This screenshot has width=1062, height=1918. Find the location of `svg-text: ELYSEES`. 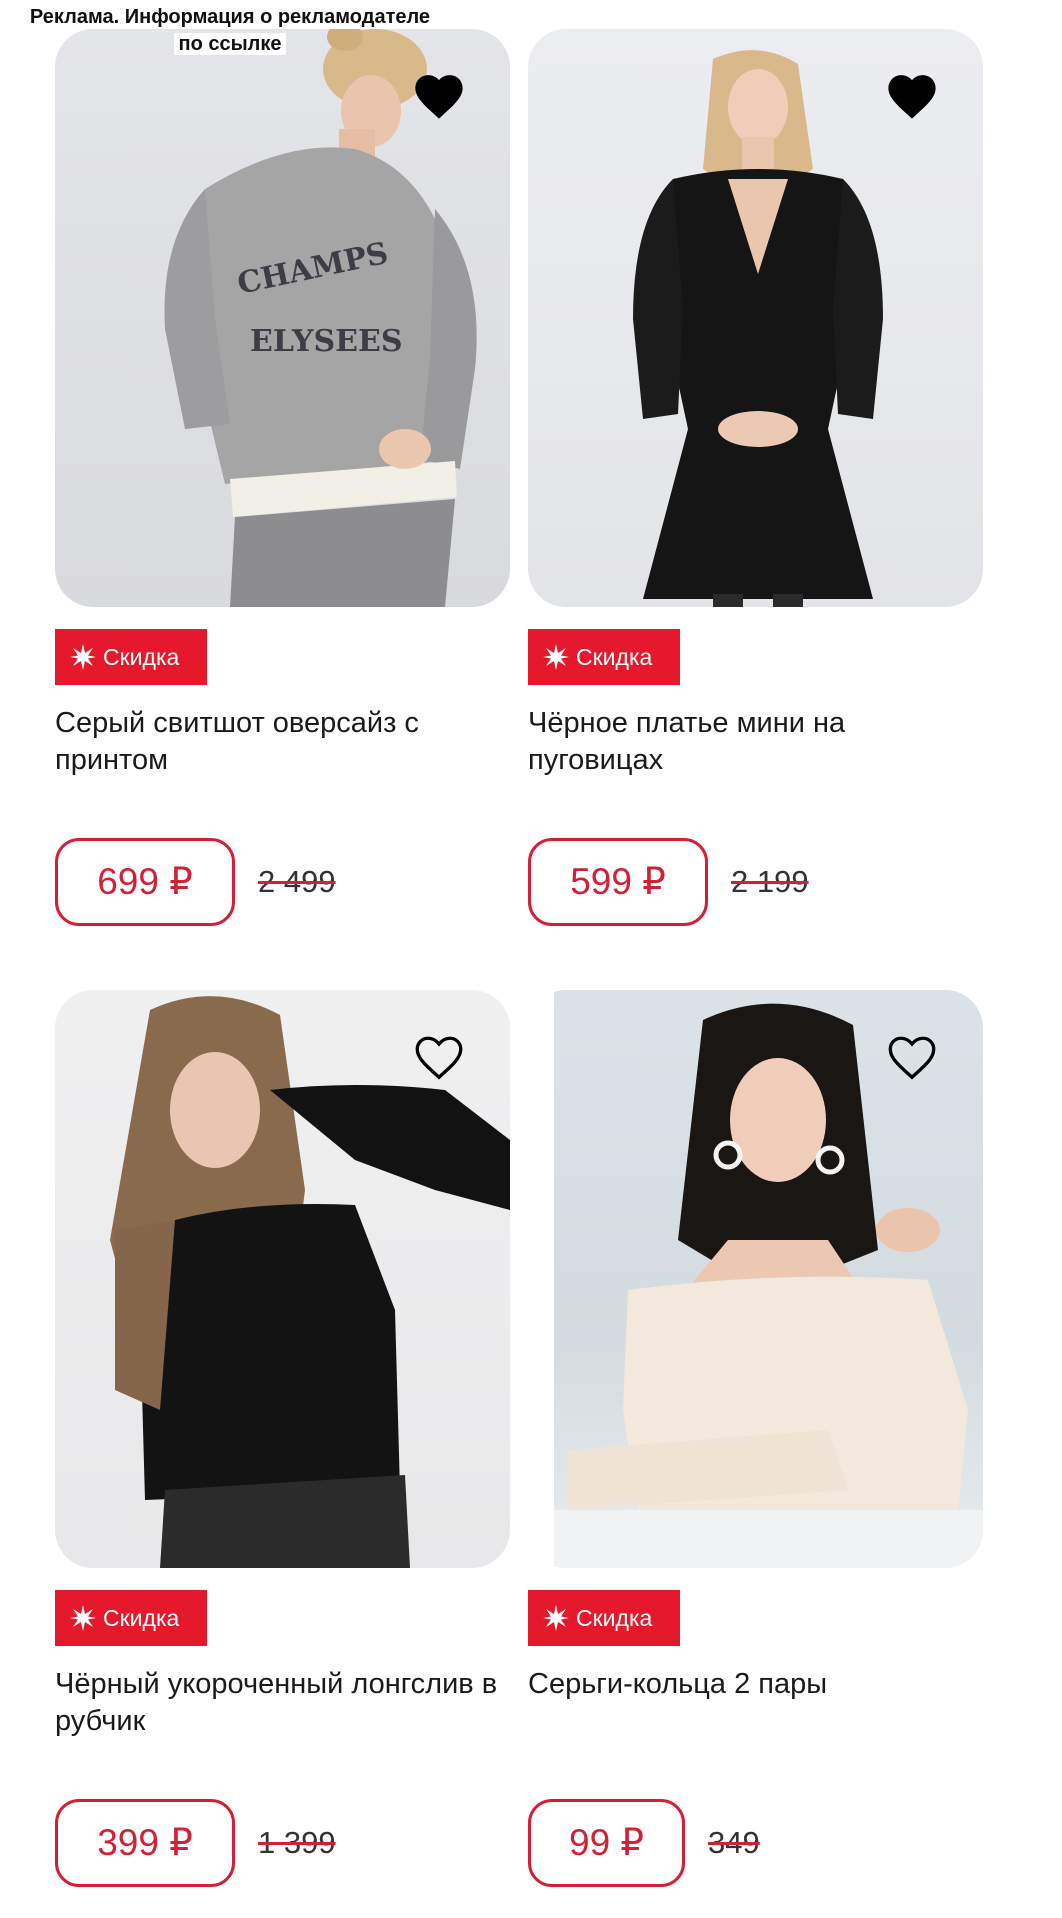

svg-text: ELYSEES is located at coordinates (326, 341).